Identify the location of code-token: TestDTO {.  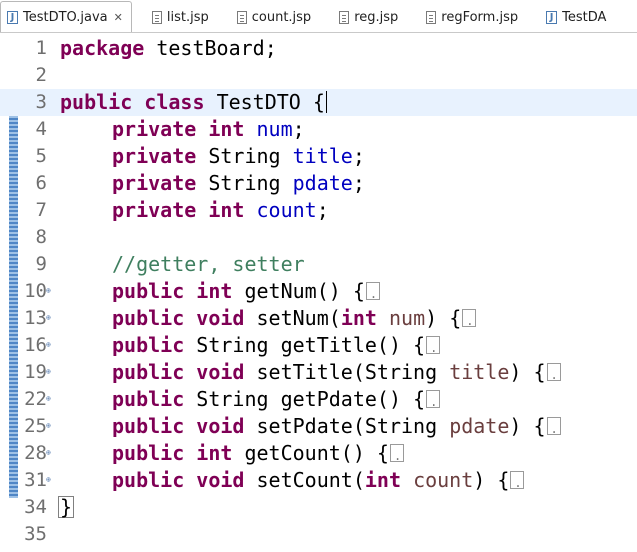
(270, 102).